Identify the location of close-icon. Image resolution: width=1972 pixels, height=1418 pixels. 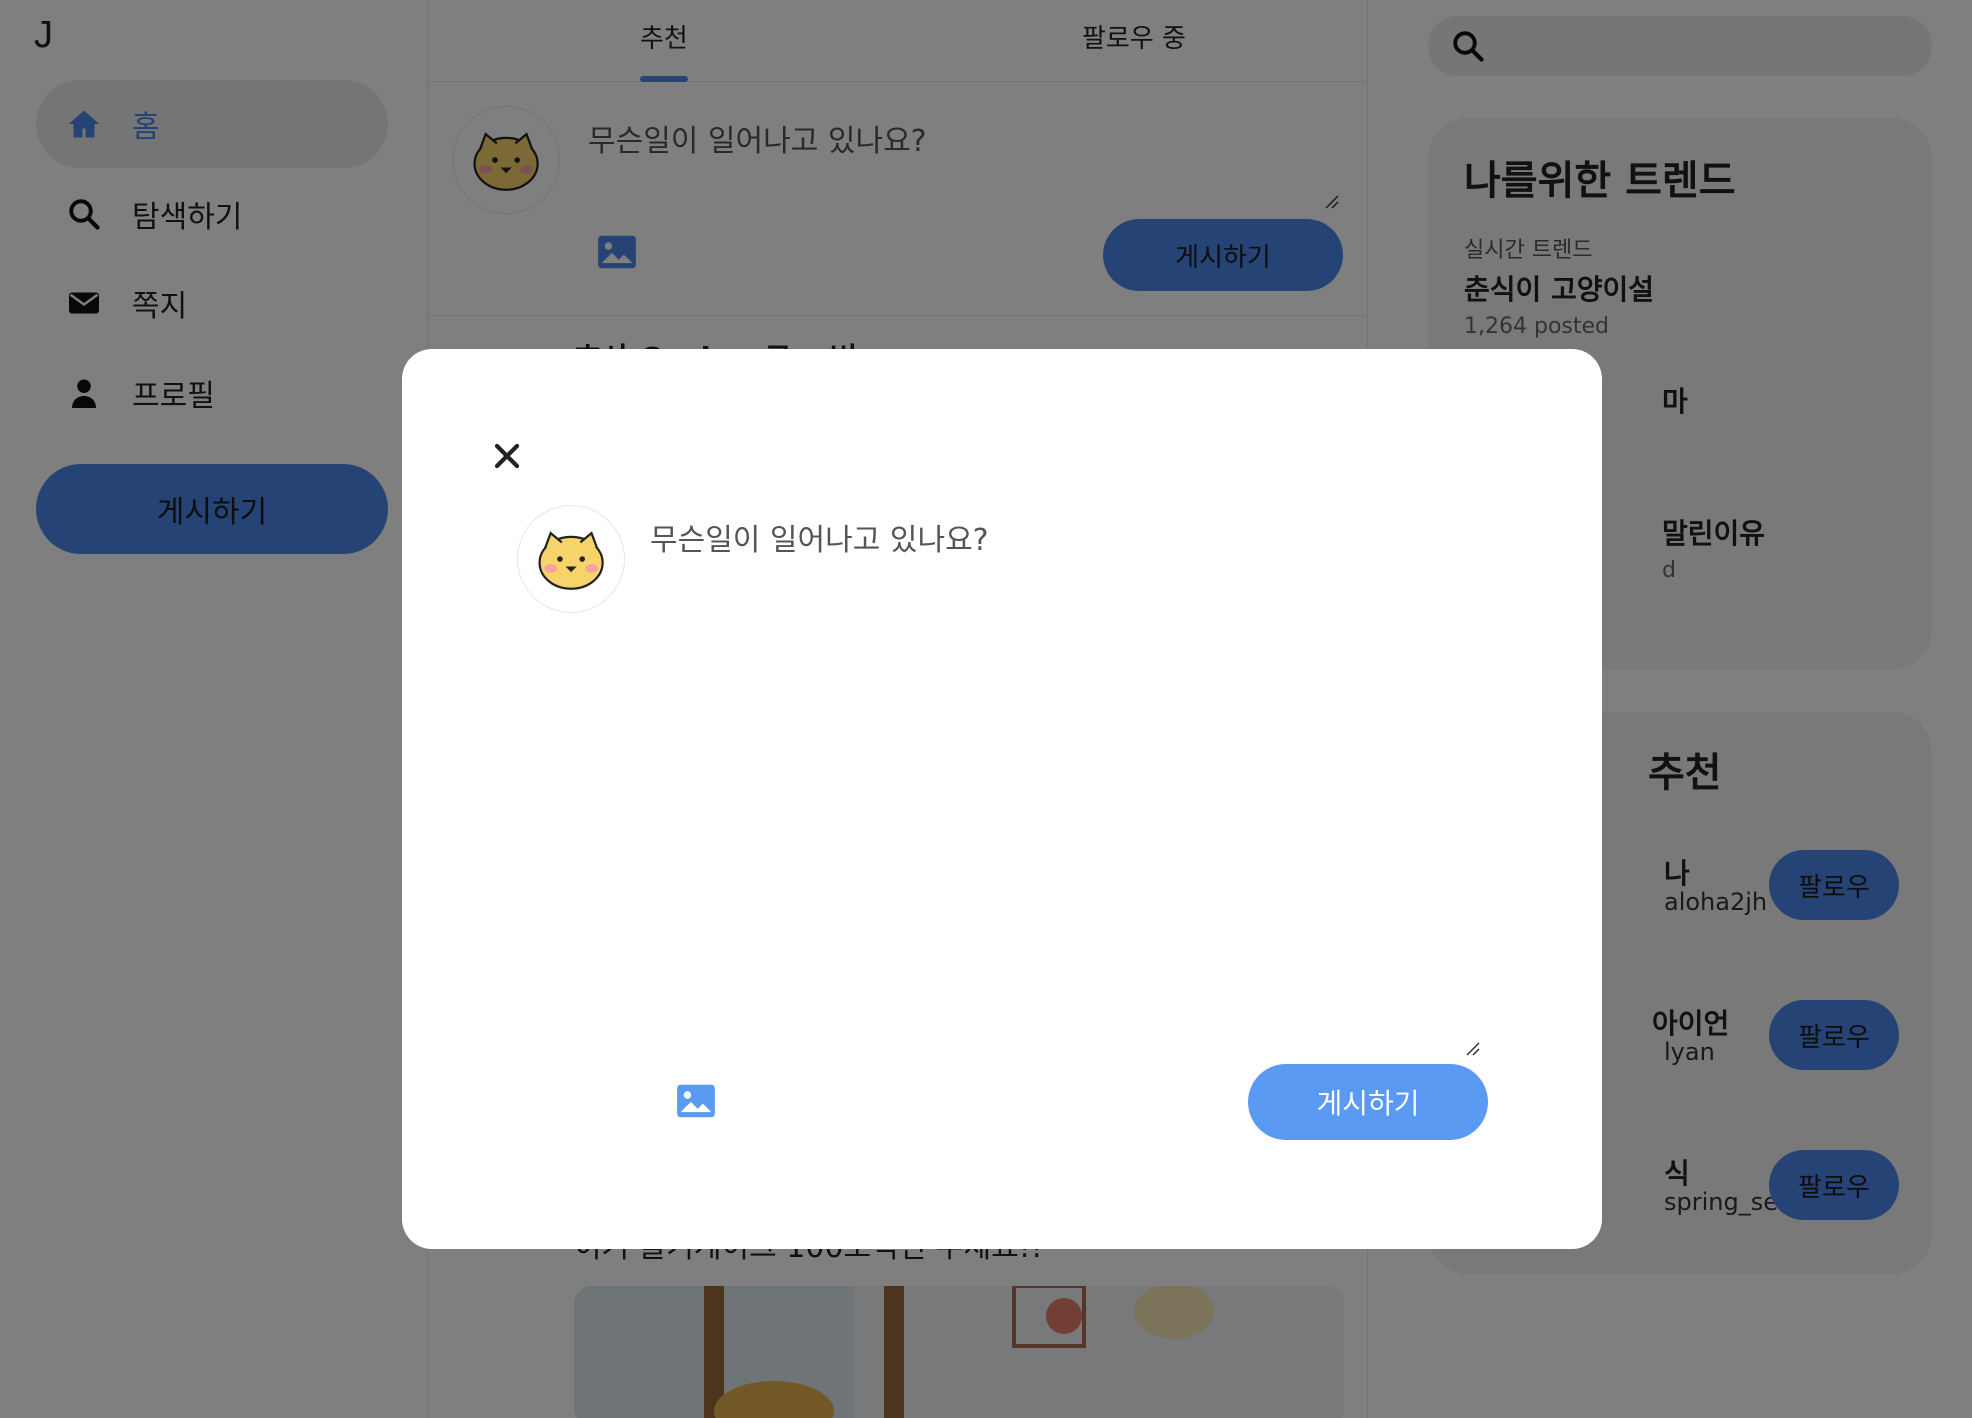
(507, 456).